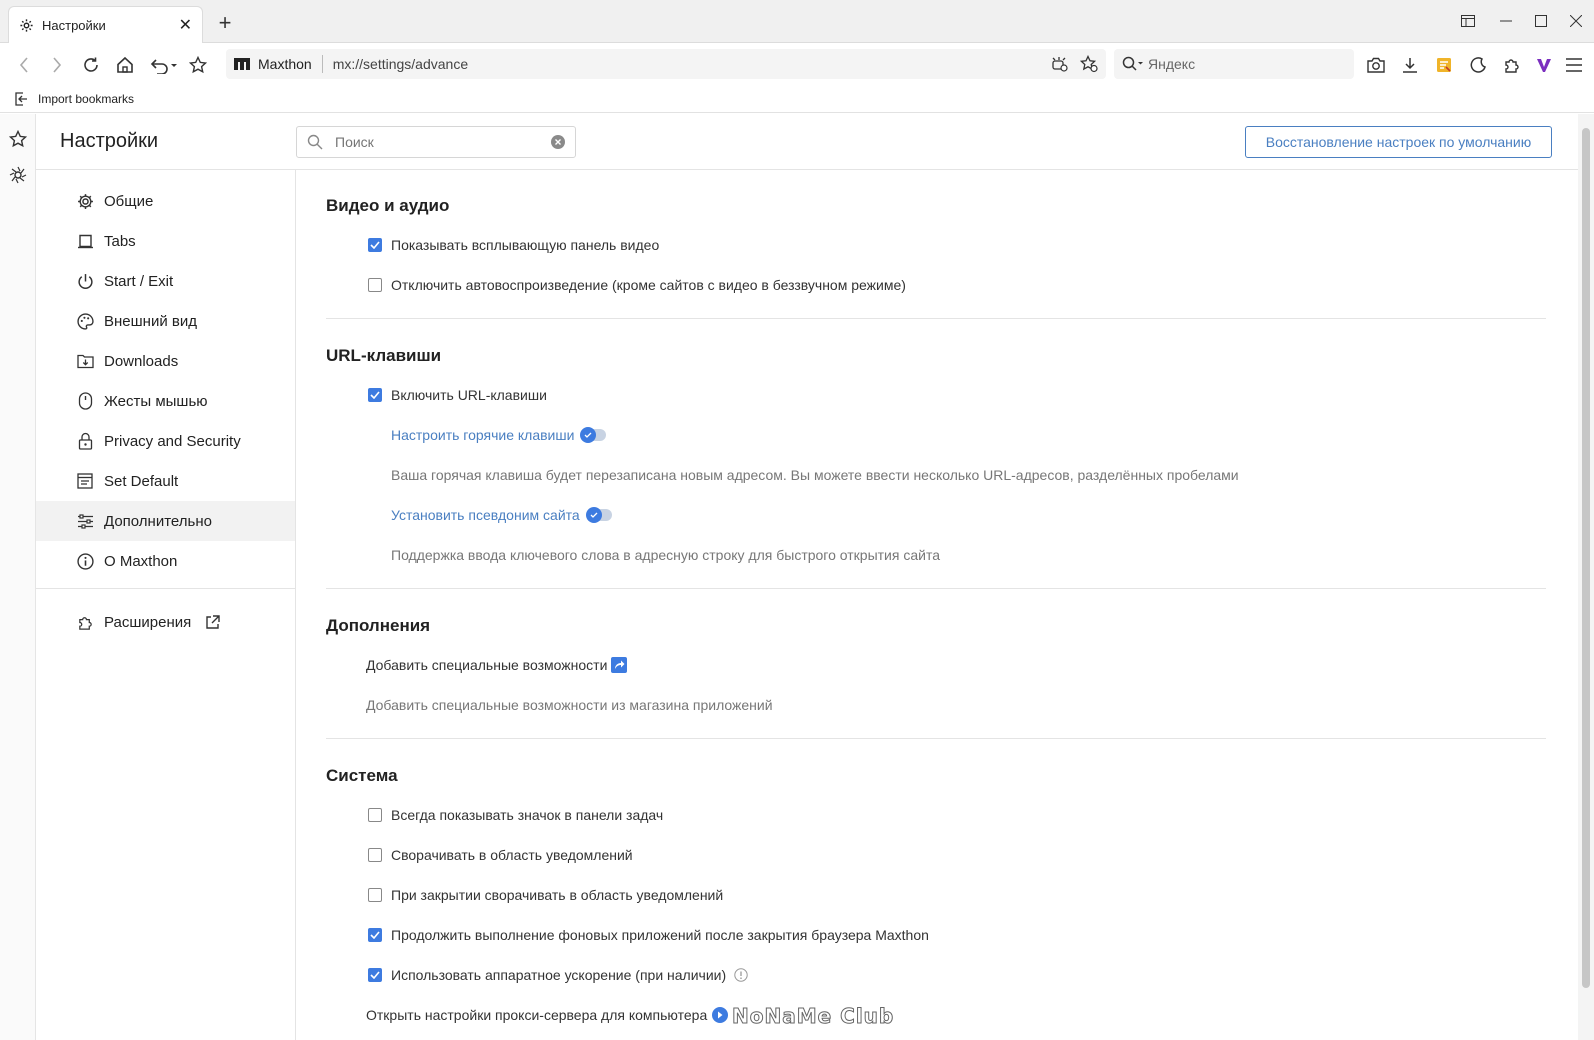 This screenshot has width=1594, height=1040. Describe the element at coordinates (165, 281) in the screenshot. I see `sidebar-item-start-exit: Start / Exit` at that location.